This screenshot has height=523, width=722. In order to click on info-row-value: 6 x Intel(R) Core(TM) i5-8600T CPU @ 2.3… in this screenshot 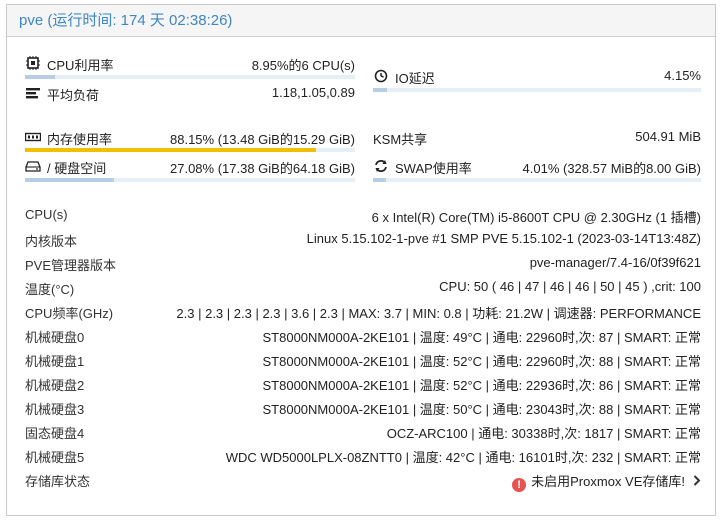, I will do `click(536, 217)`.